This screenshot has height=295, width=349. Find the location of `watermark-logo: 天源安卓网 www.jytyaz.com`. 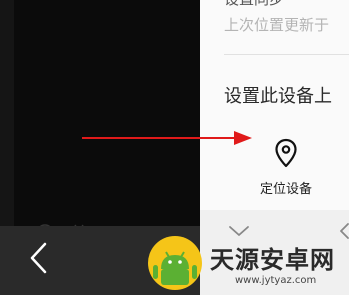

watermark-logo: 天源安卓网 www.jytyaz.com is located at coordinates (244, 264).